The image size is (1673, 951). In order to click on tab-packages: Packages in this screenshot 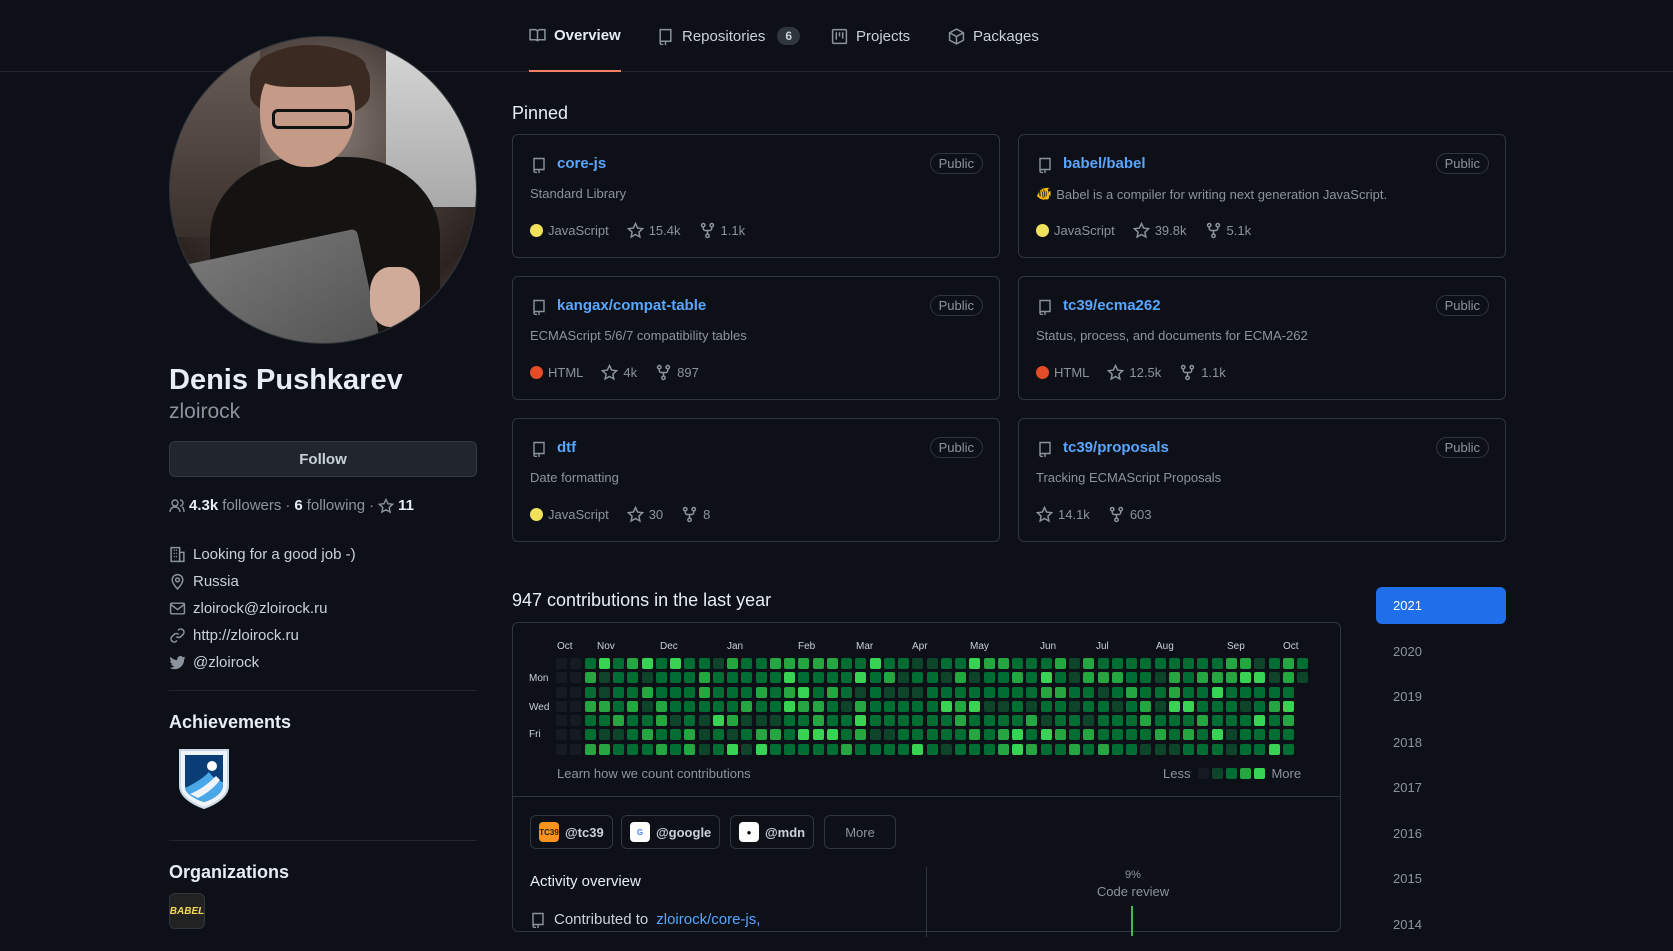, I will do `click(993, 36)`.